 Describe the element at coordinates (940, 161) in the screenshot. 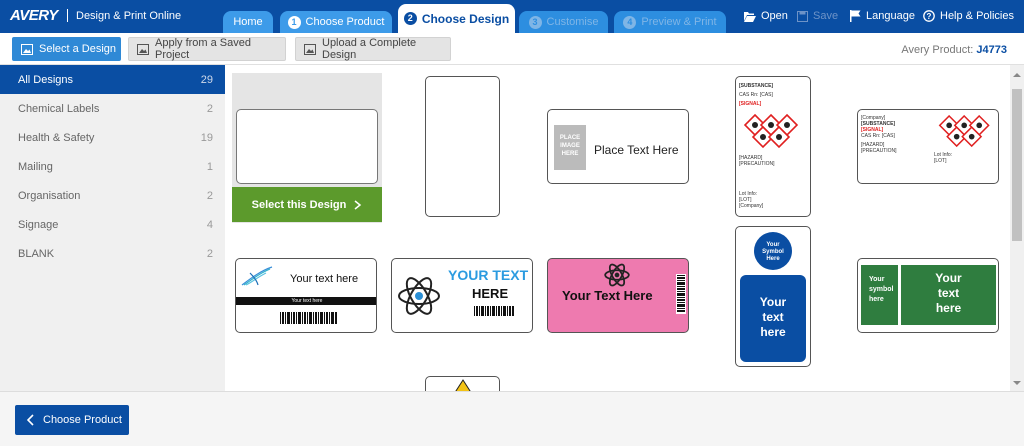

I see `lot-text: [LOT]` at that location.